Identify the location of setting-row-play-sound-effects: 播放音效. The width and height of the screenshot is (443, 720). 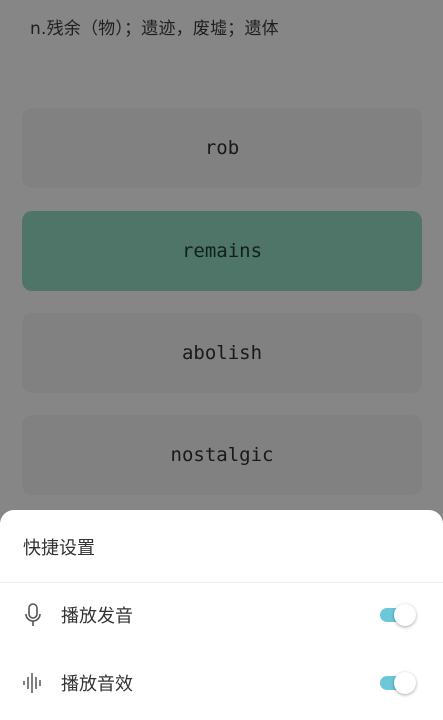
(221, 683).